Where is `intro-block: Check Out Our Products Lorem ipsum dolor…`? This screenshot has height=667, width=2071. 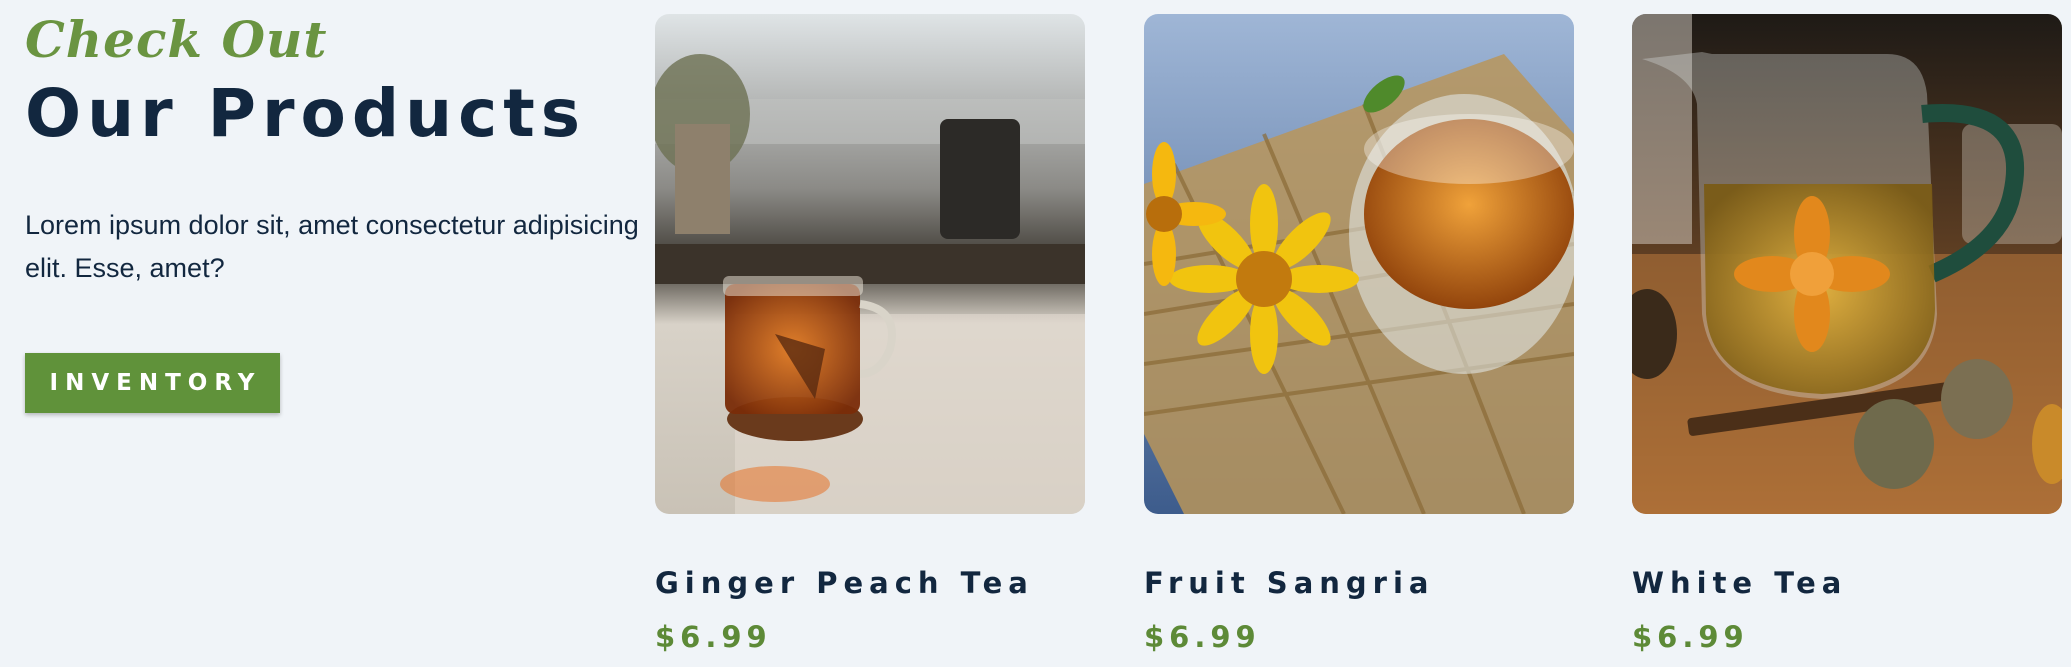
intro-block: Check Out Our Products Lorem ipsum dolor… is located at coordinates (345, 150).